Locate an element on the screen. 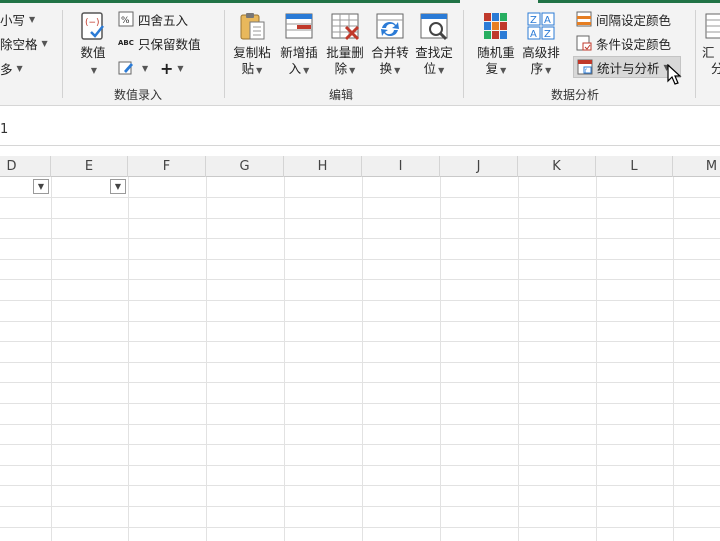  value-button: (−) 数值 ▼ is located at coordinates (93, 47).